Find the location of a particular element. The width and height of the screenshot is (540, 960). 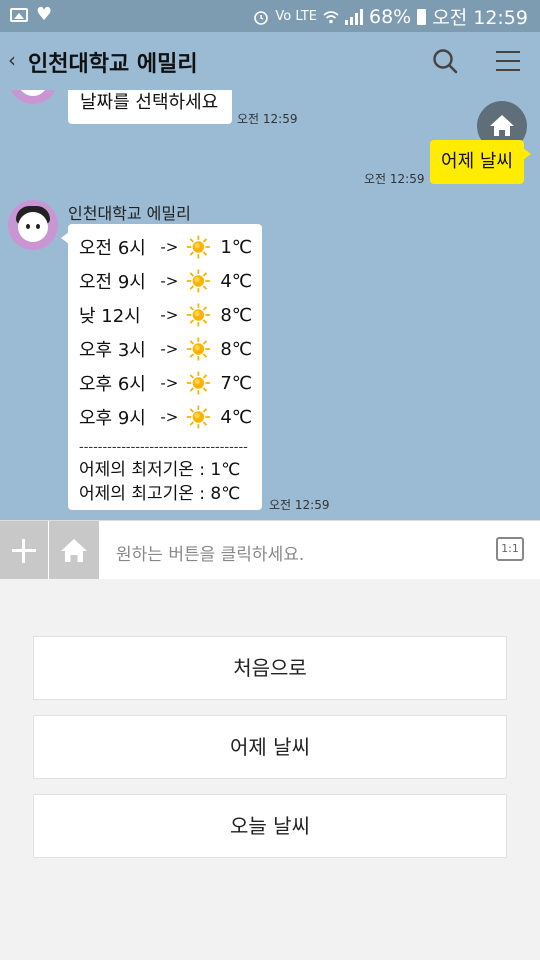

forecast-row: 오후 6시 -> 7℃ is located at coordinates (165, 383).